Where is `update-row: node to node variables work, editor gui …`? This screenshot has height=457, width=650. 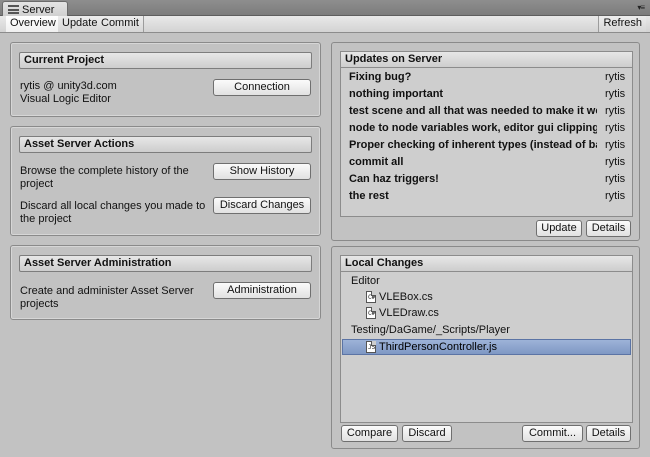
update-row: node to node variables work, editor gui … is located at coordinates (486, 128).